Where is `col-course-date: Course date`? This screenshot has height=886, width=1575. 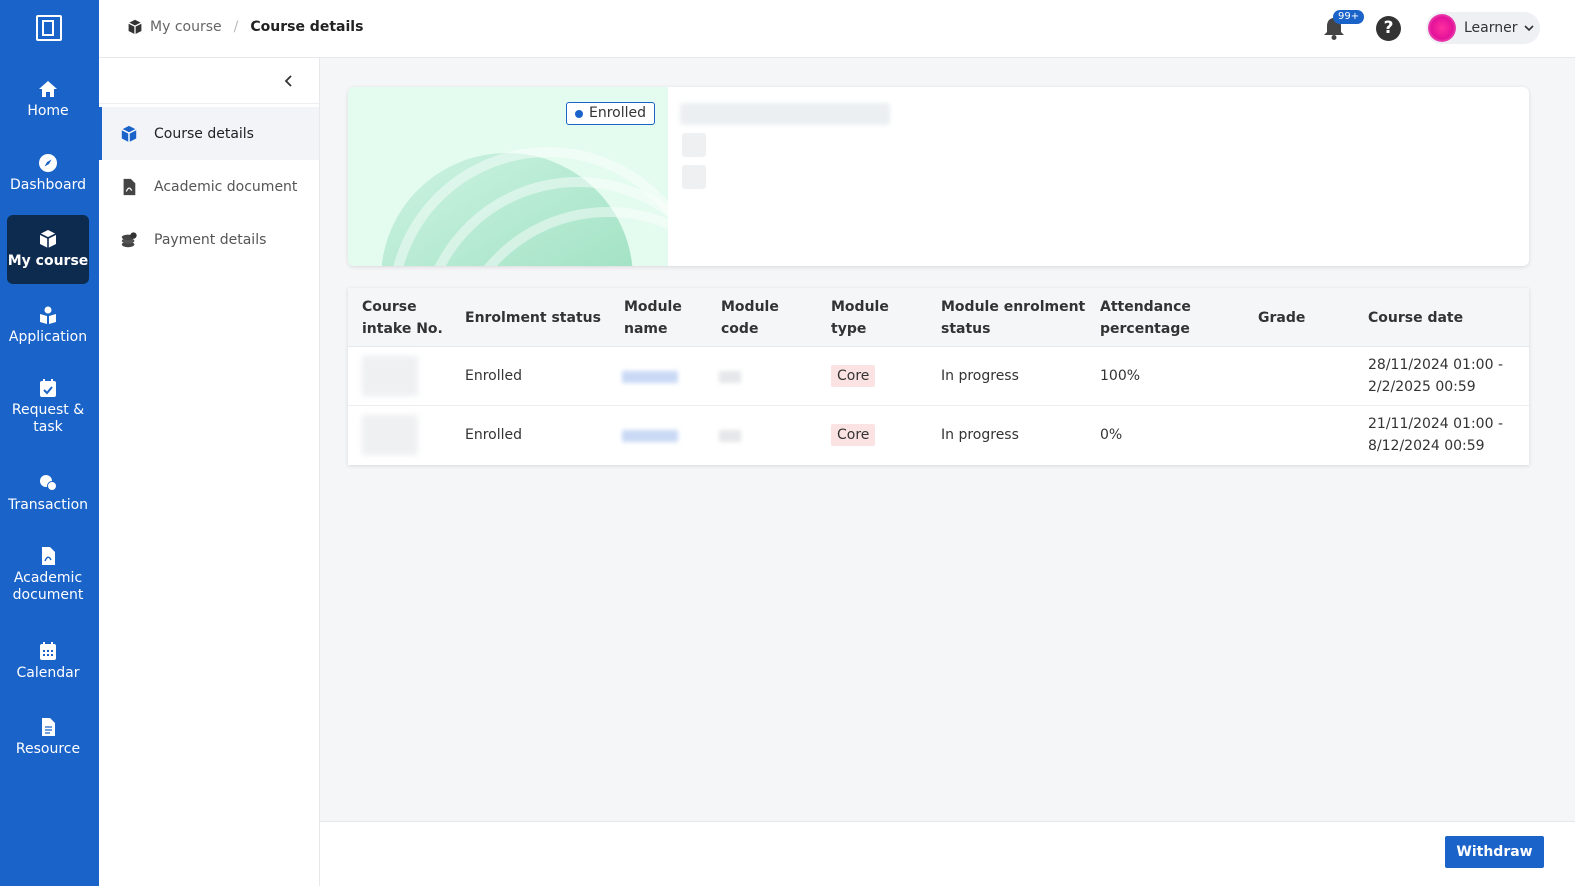
col-course-date: Course date is located at coordinates (1416, 318).